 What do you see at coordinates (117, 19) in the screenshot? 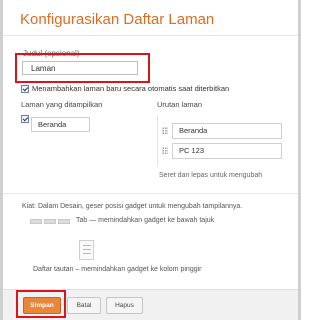
I see `dialog-title: Konfigurasikan Daftar Laman` at bounding box center [117, 19].